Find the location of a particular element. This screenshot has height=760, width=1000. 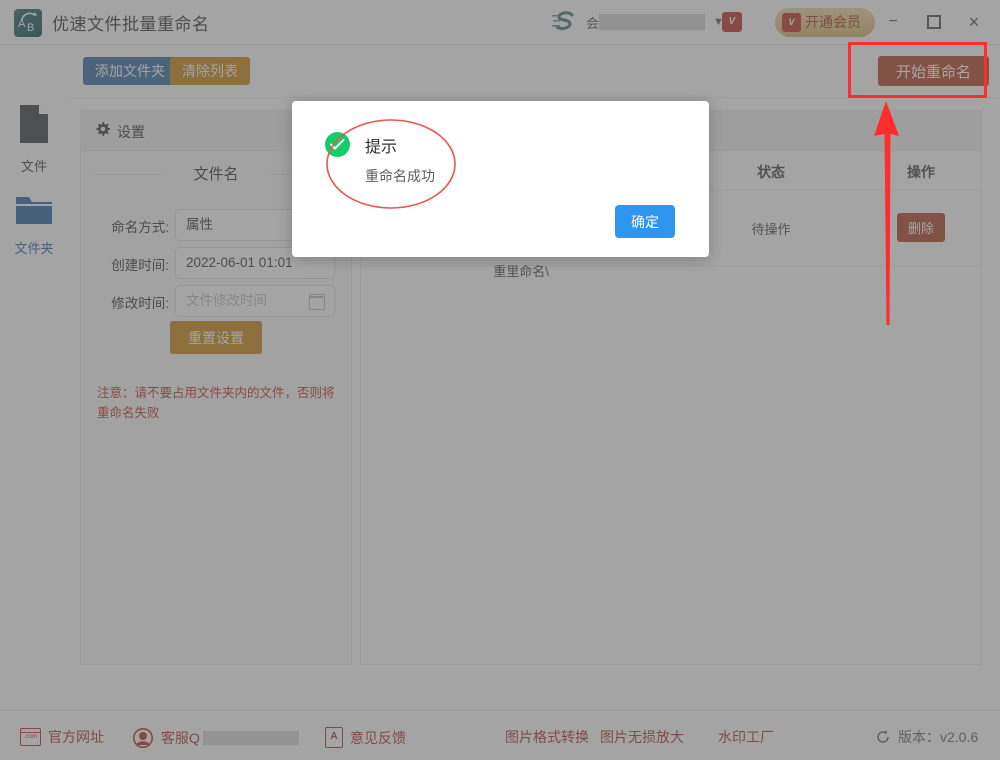

open-vip-button: V 开通会员 is located at coordinates (825, 22).